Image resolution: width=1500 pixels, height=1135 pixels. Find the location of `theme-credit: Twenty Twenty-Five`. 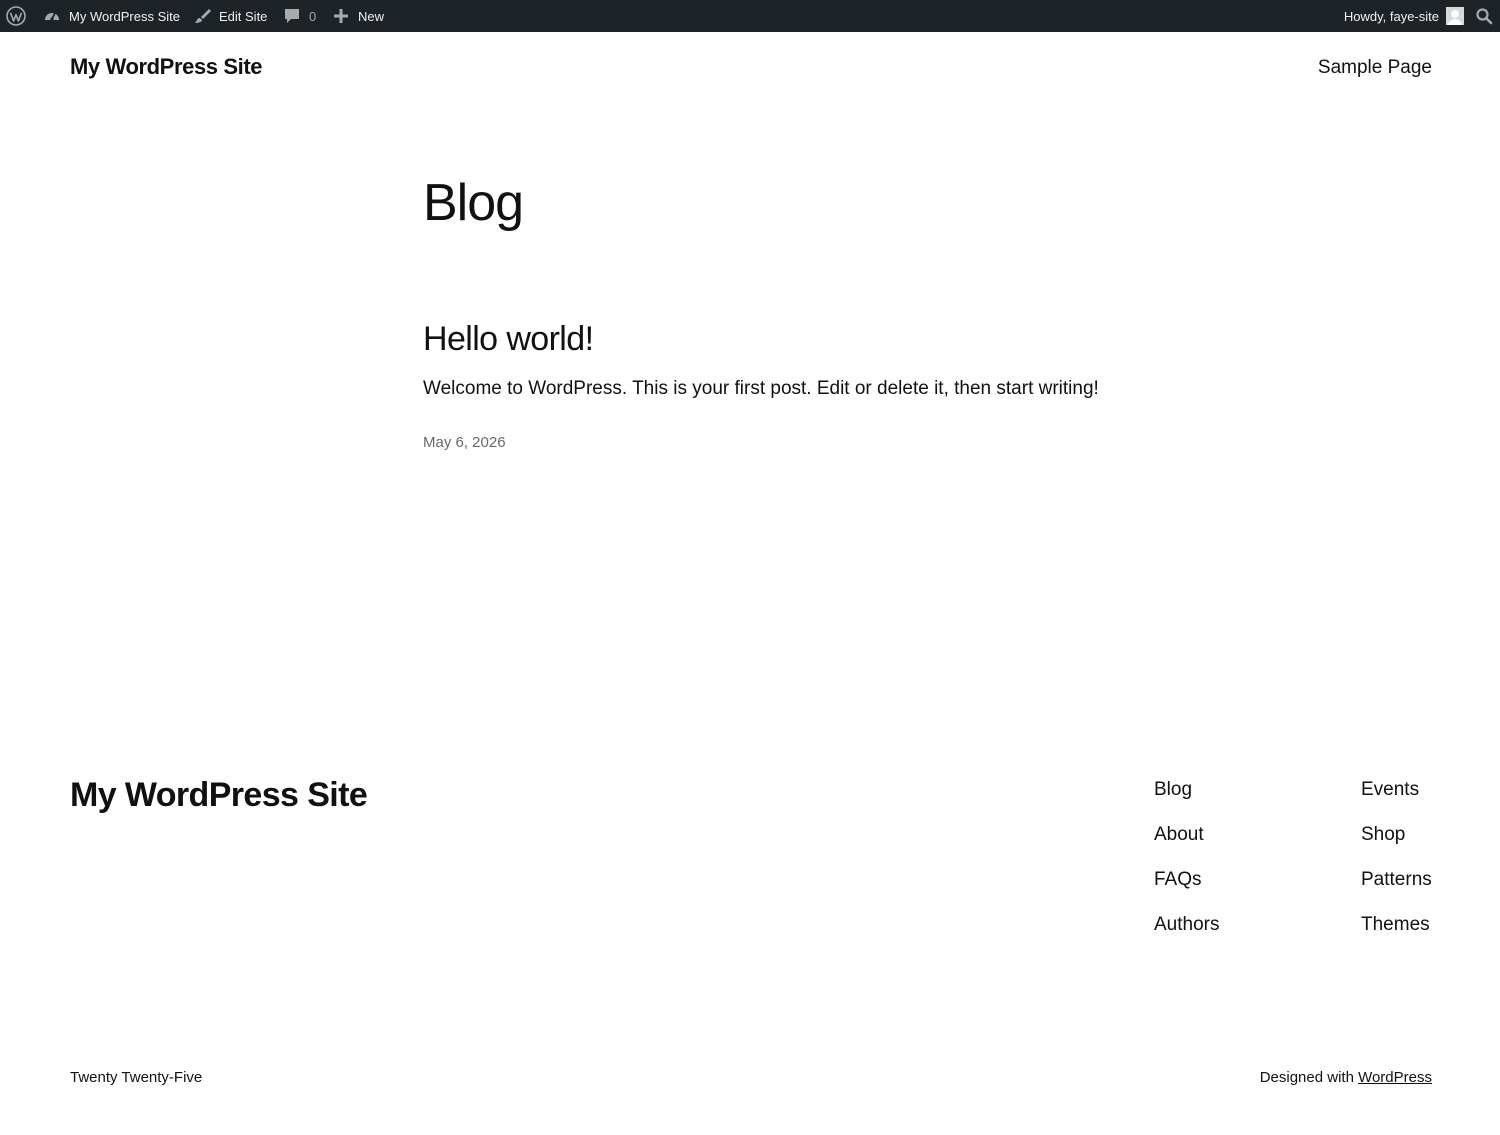

theme-credit: Twenty Twenty-Five is located at coordinates (136, 1077).